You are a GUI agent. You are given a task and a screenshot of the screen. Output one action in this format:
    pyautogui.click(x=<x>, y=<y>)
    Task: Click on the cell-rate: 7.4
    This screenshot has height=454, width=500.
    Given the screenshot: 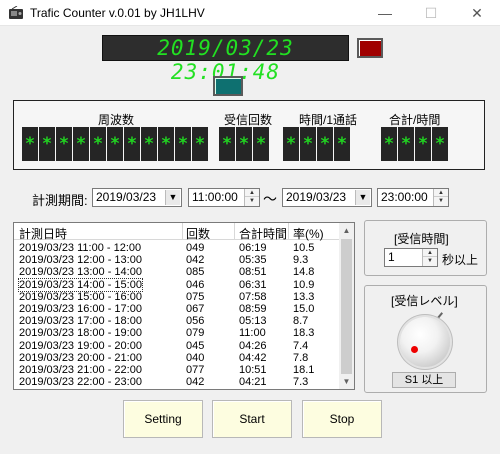 What is the action you would take?
    pyautogui.click(x=301, y=345)
    